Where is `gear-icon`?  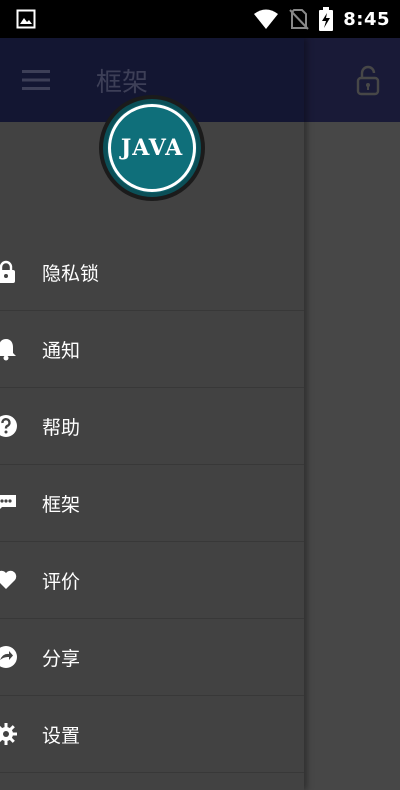
gear-icon is located at coordinates (8, 734).